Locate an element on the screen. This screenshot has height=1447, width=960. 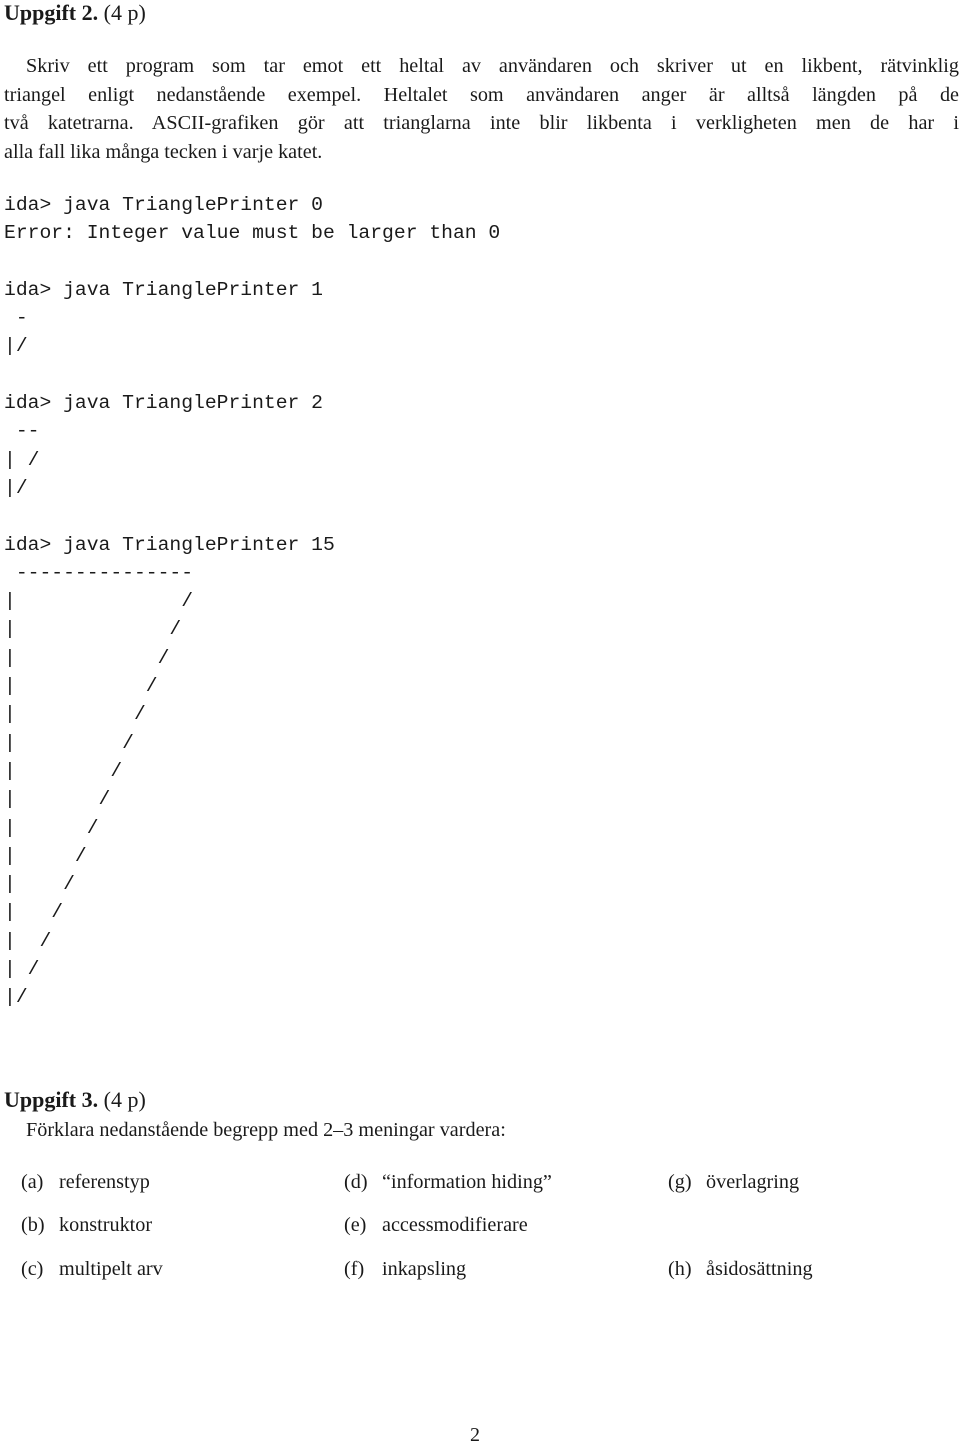
task2-heading: Uppgift 2. (4 p) is located at coordinates (75, 13).